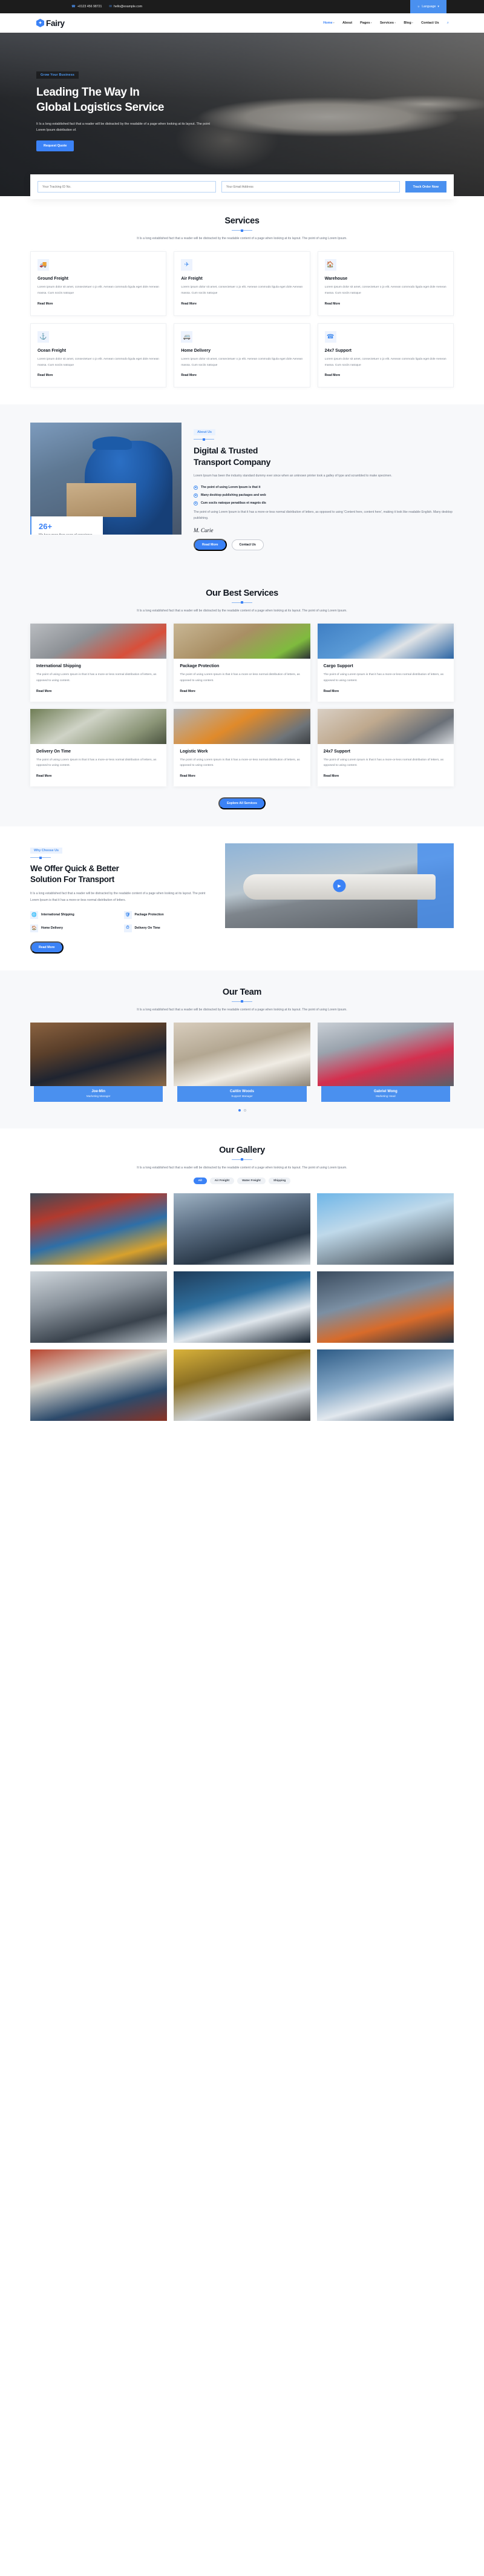 The width and height of the screenshot is (484, 2576). Describe the element at coordinates (32, 23) in the screenshot. I see `brand-logo: ✦ Fairy` at that location.